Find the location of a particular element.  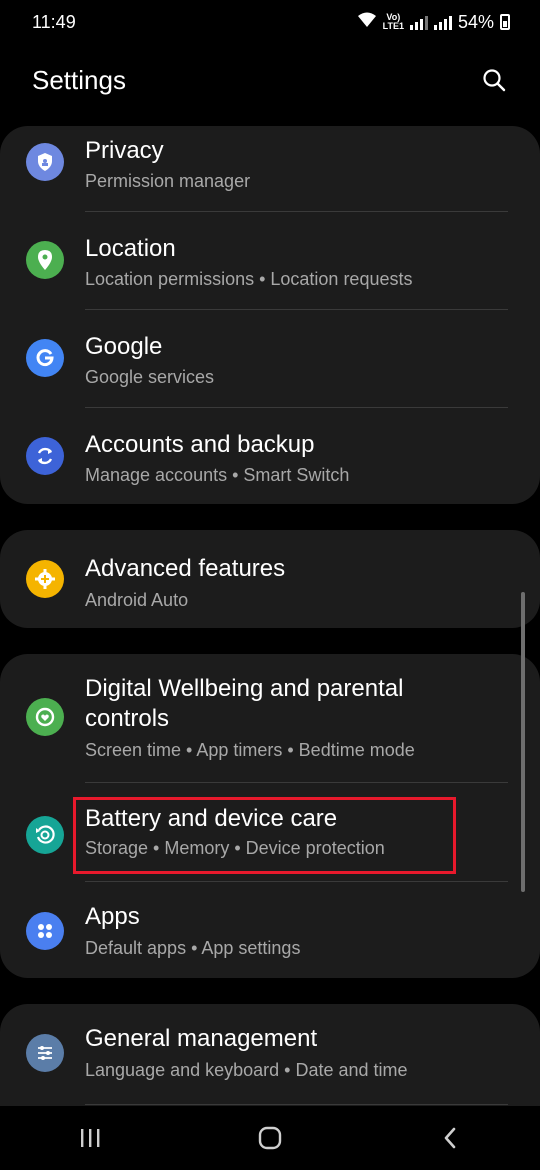

settings-item-subtitle: Location permissions • Location requests is located at coordinates (249, 279).